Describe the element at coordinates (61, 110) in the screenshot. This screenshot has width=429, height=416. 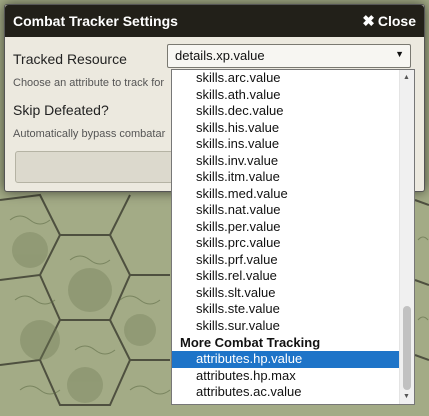
I see `skip-defeated-label: Skip Defeated?` at that location.